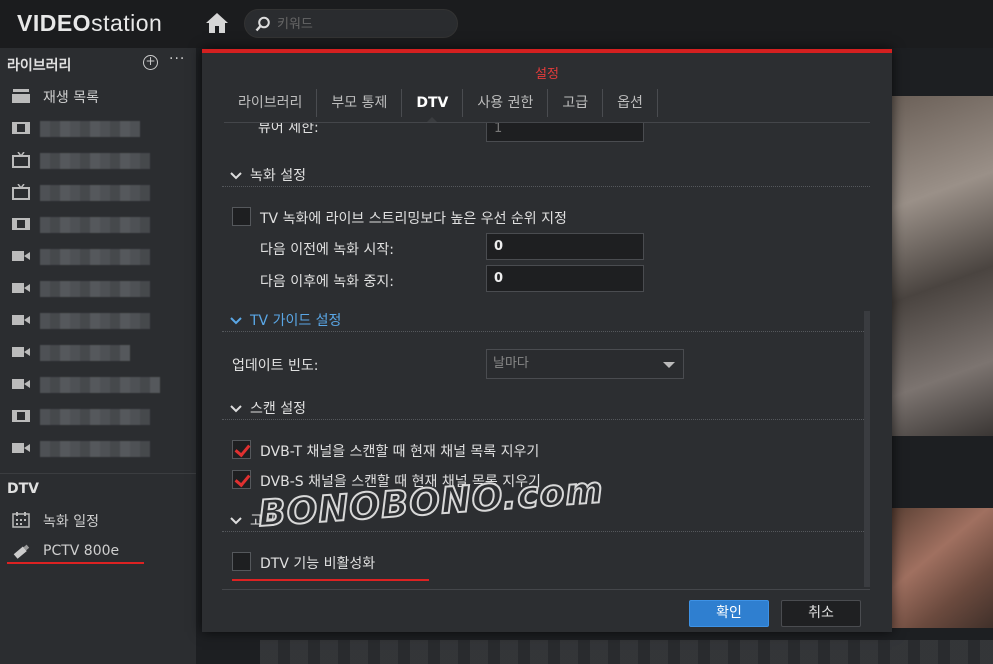 This screenshot has width=993, height=664. Describe the element at coordinates (821, 613) in the screenshot. I see `cancel-button: 취소` at that location.